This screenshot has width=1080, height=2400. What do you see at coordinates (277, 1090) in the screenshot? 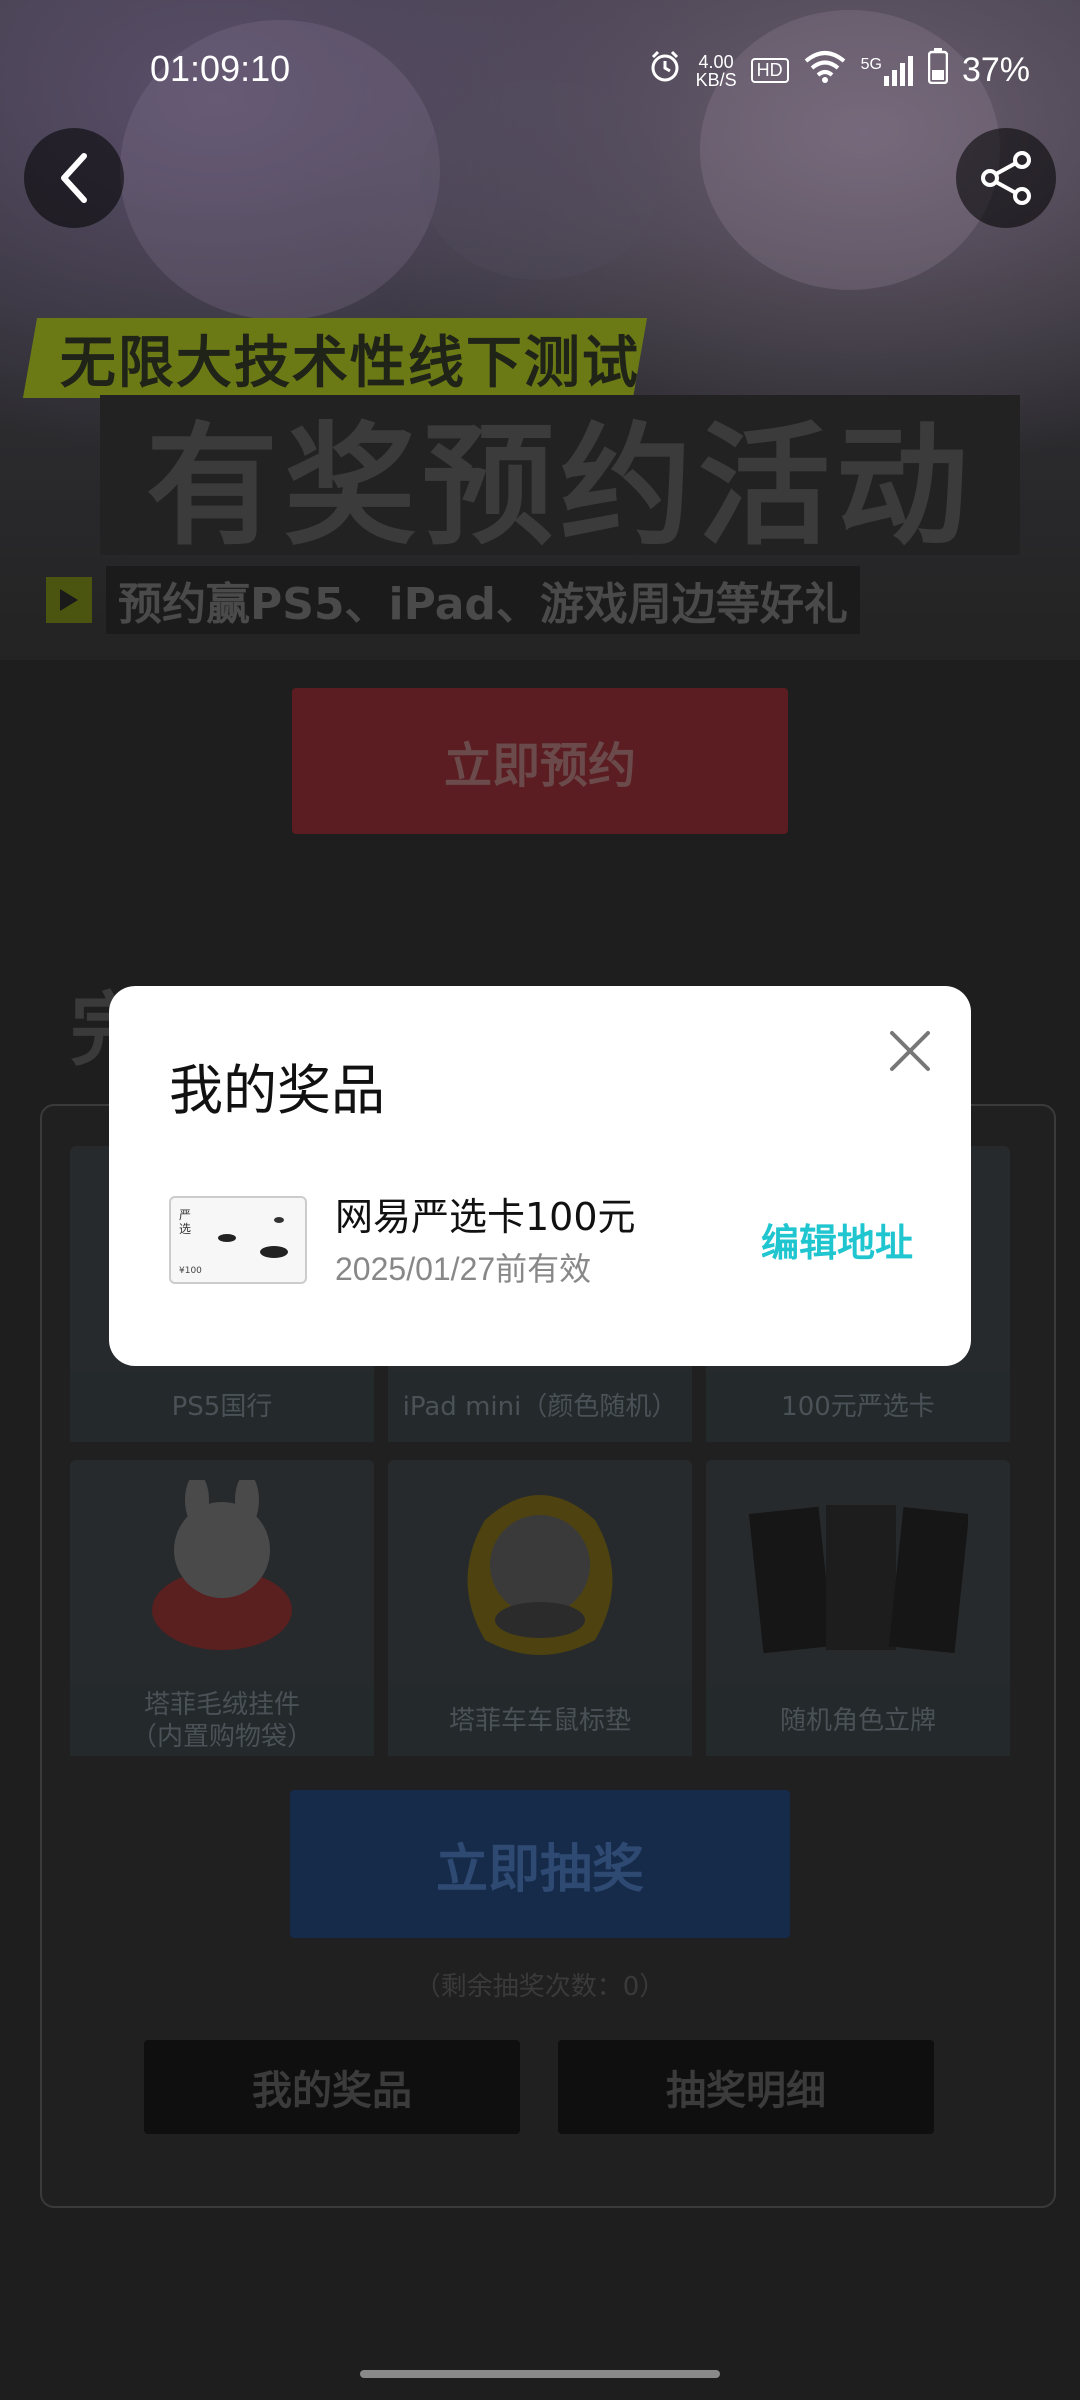
I see `modal-title: 我的奖品` at bounding box center [277, 1090].